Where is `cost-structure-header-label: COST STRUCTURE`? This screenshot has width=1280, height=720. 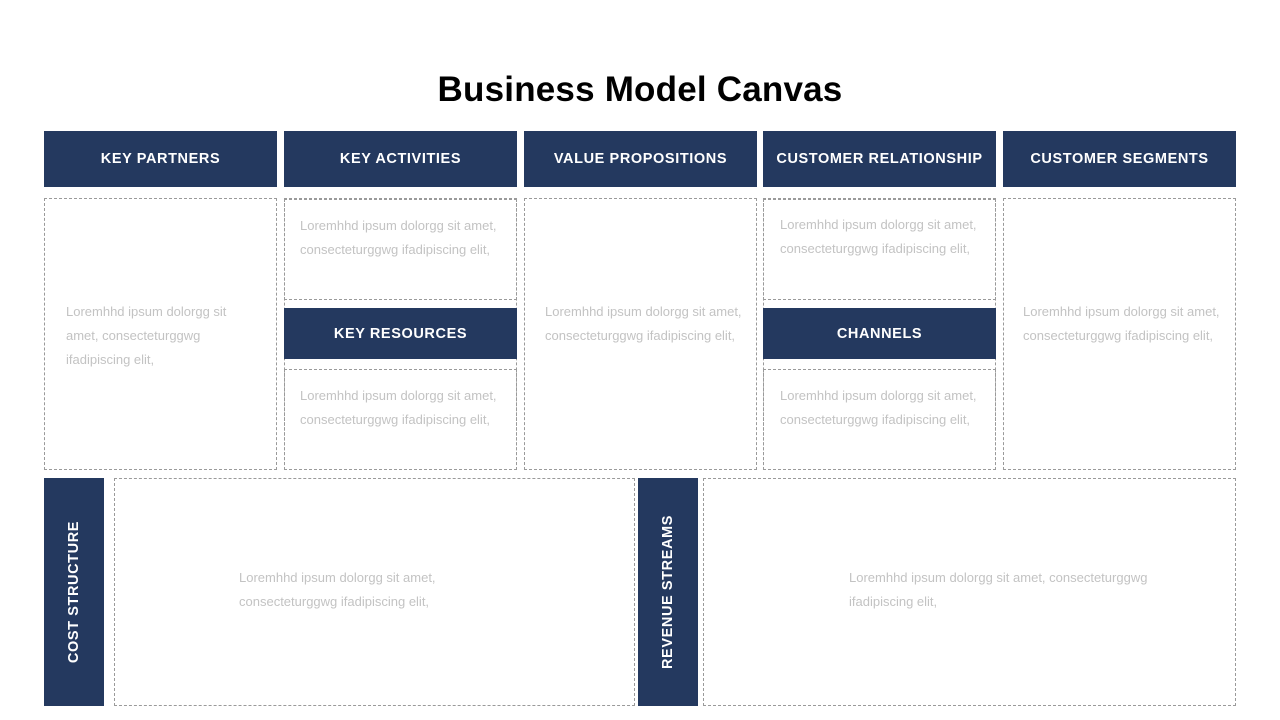
cost-structure-header-label: COST STRUCTURE is located at coordinates (74, 592).